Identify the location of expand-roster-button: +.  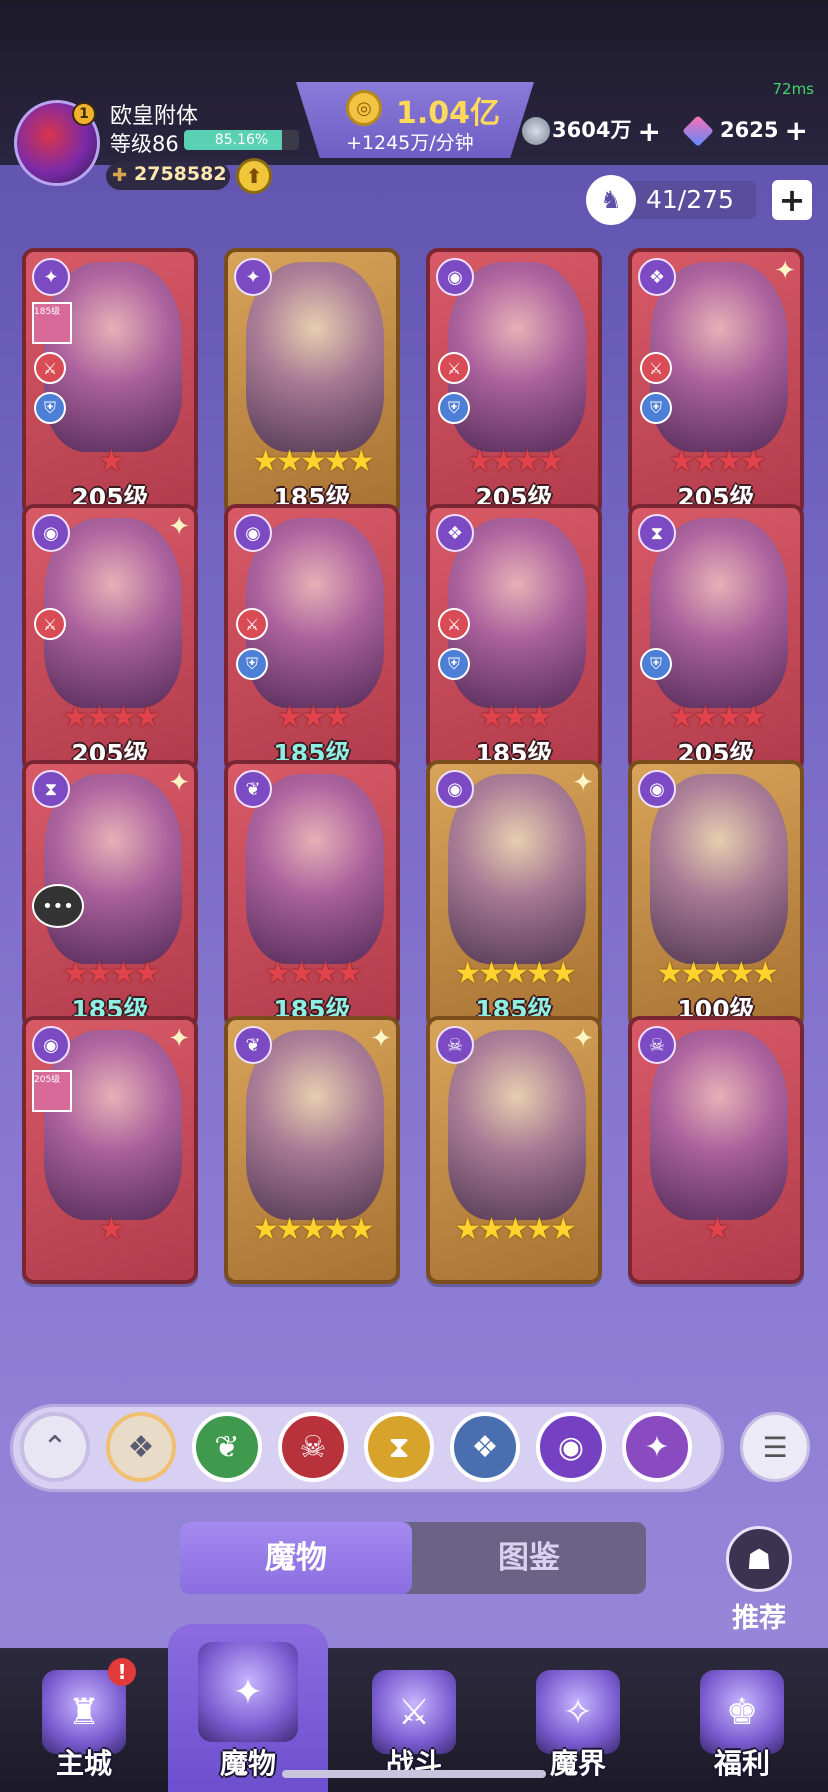
(792, 200).